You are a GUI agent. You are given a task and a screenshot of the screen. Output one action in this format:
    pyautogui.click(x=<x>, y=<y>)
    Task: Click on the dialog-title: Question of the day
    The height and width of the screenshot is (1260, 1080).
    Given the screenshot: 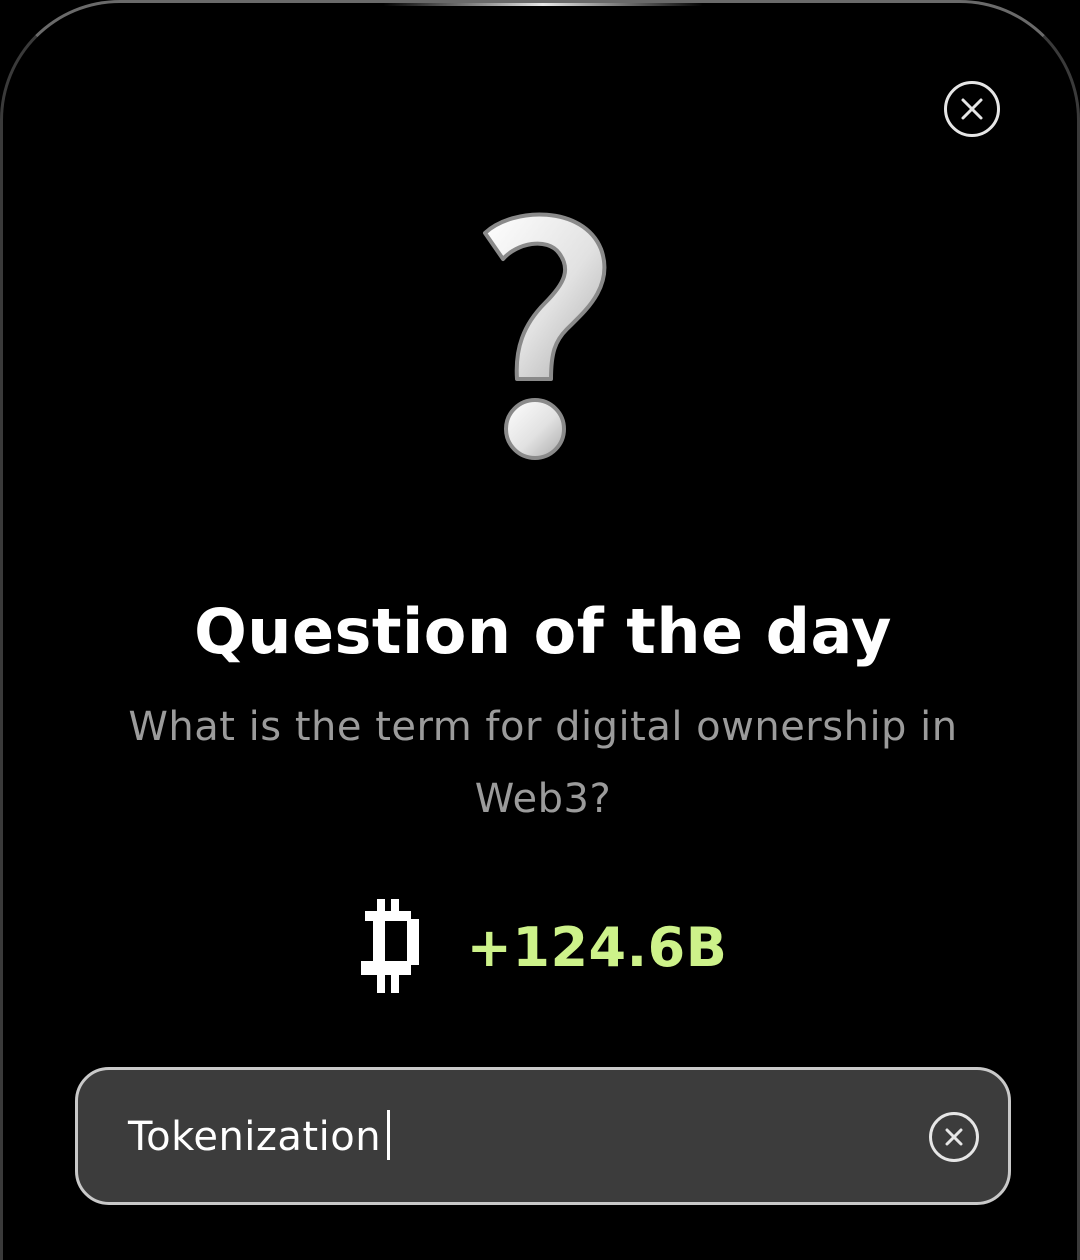 What is the action you would take?
    pyautogui.click(x=543, y=631)
    